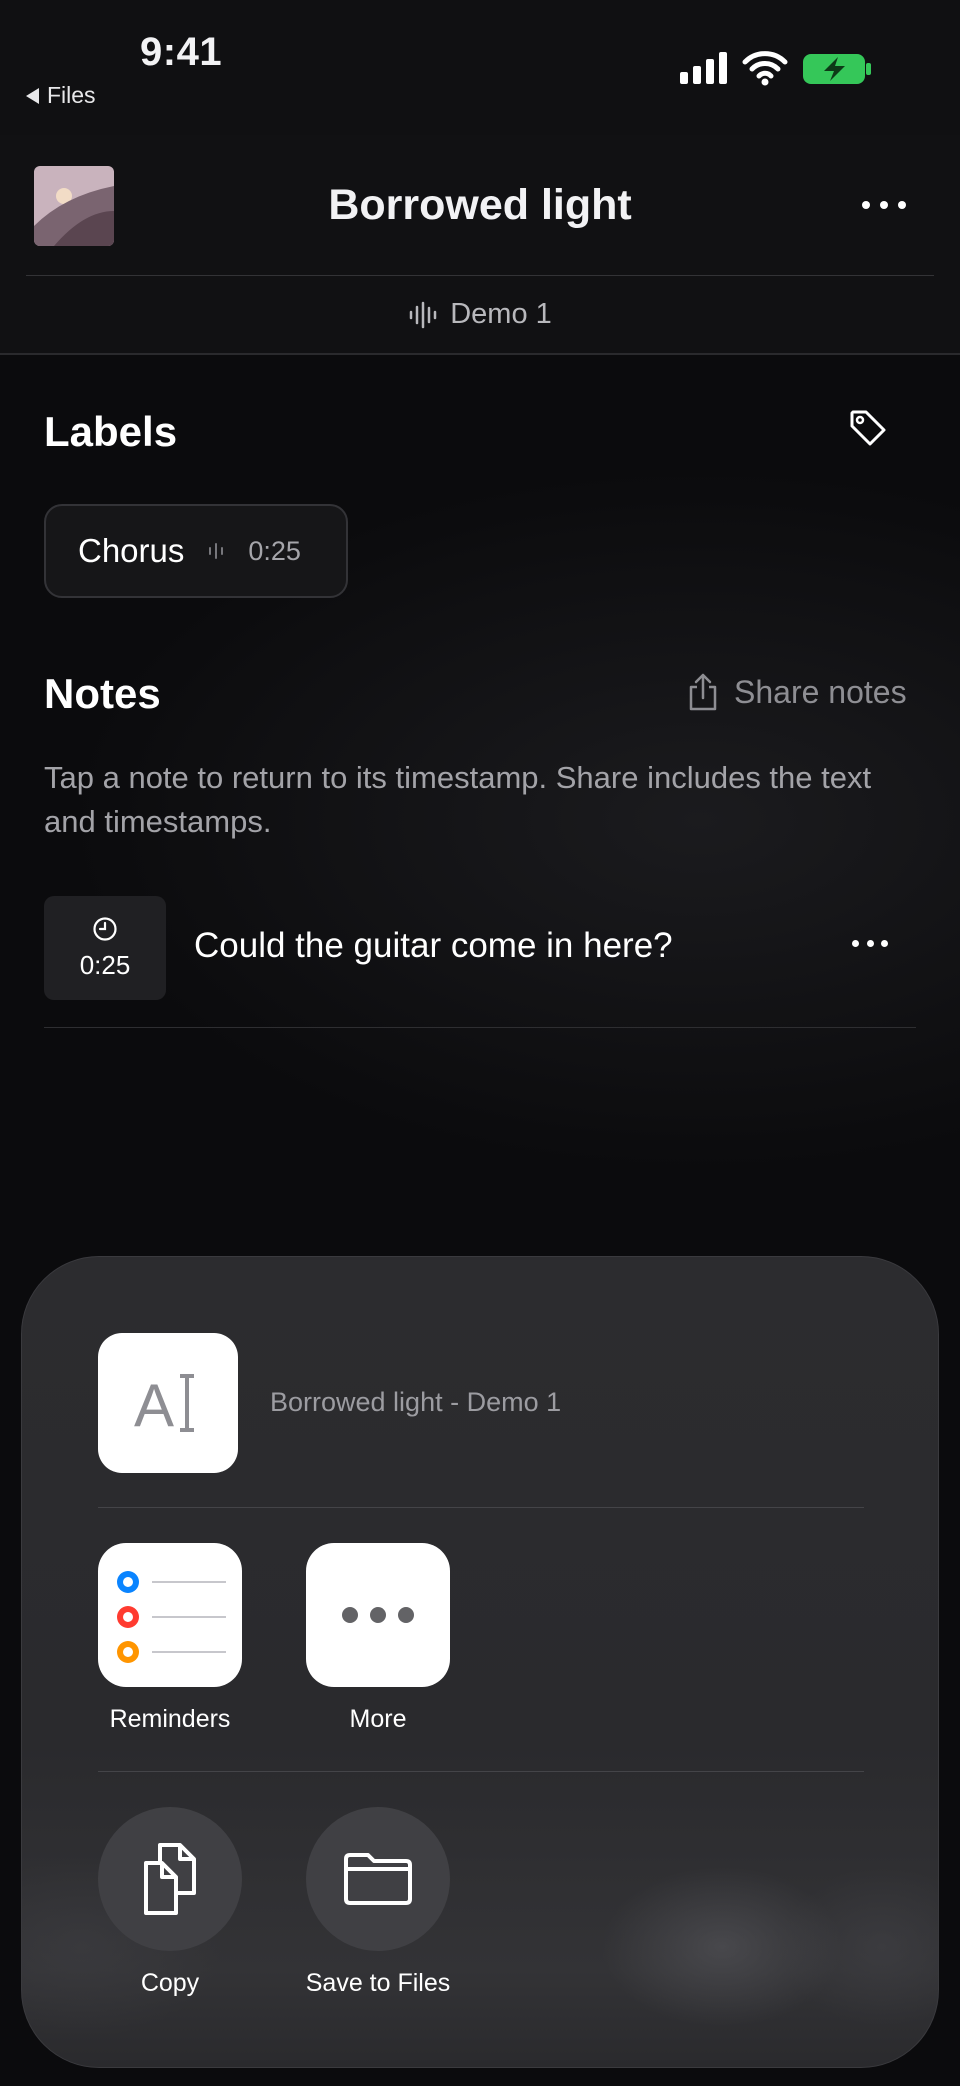  Describe the element at coordinates (433, 945) in the screenshot. I see `note-text: Could the guitar come in here?` at that location.